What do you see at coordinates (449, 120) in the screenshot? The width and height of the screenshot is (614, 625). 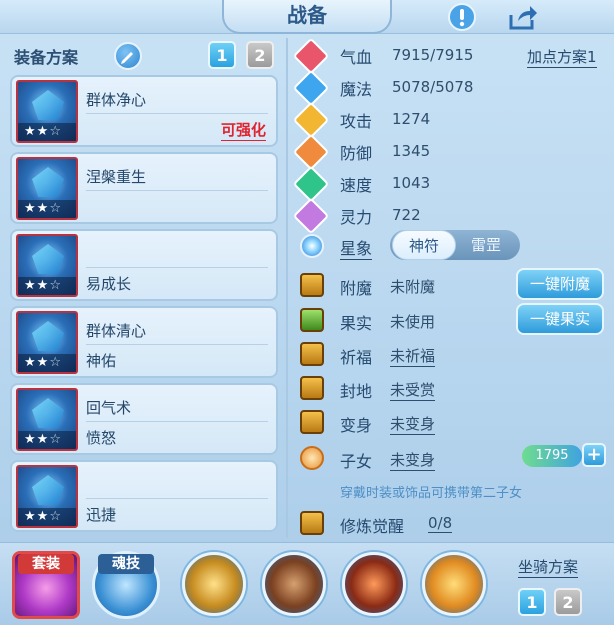 I see `stat-attack: 攻击 1274` at bounding box center [449, 120].